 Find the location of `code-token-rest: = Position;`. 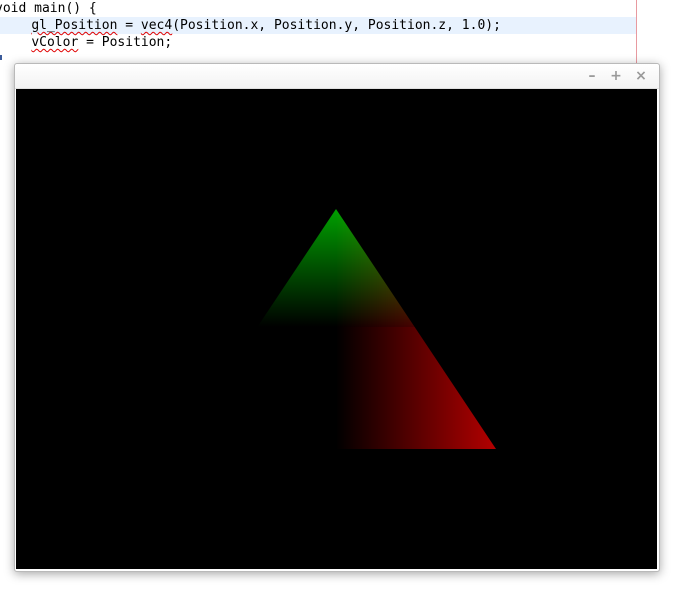

code-token-rest: = Position; is located at coordinates (125, 42).